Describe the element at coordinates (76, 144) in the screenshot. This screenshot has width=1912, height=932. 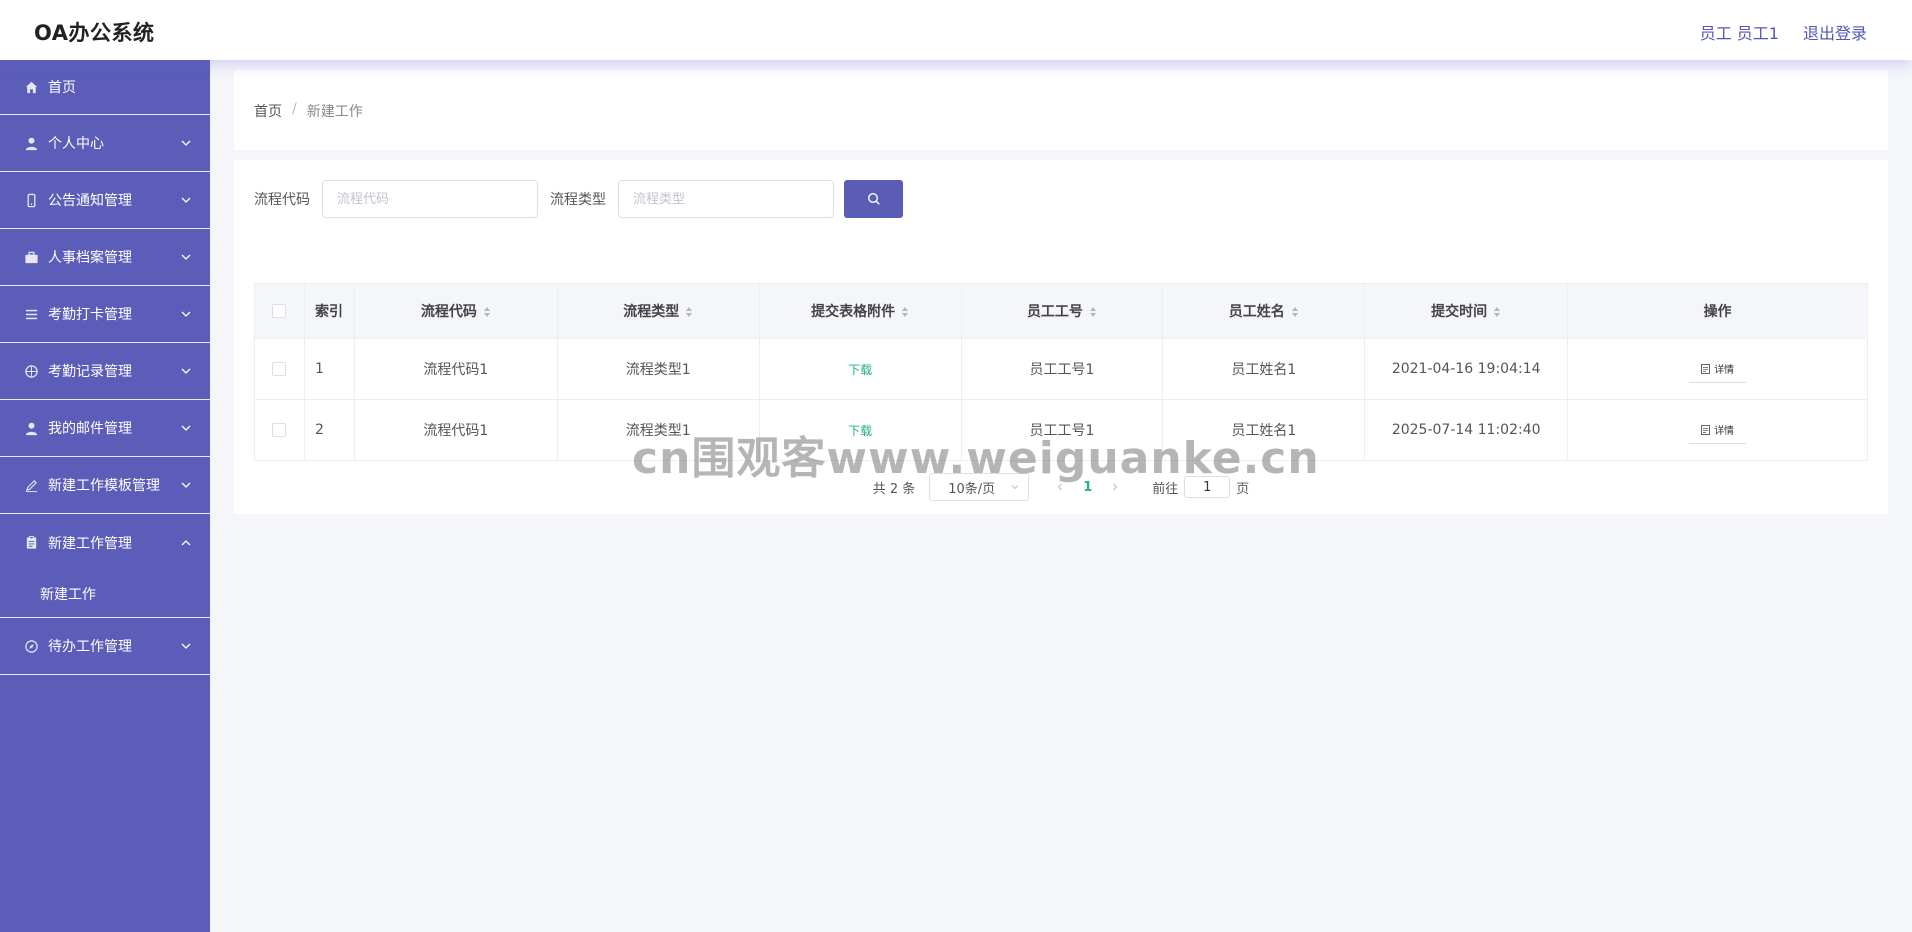
I see `sidebar-item-label: 个人中心` at that location.